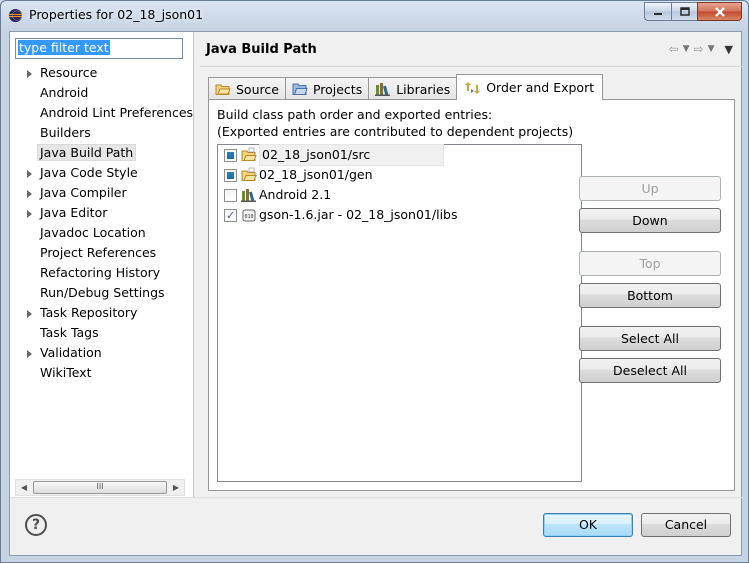  I want to click on tree-item-java-editor: Java Editor, so click(102, 213).